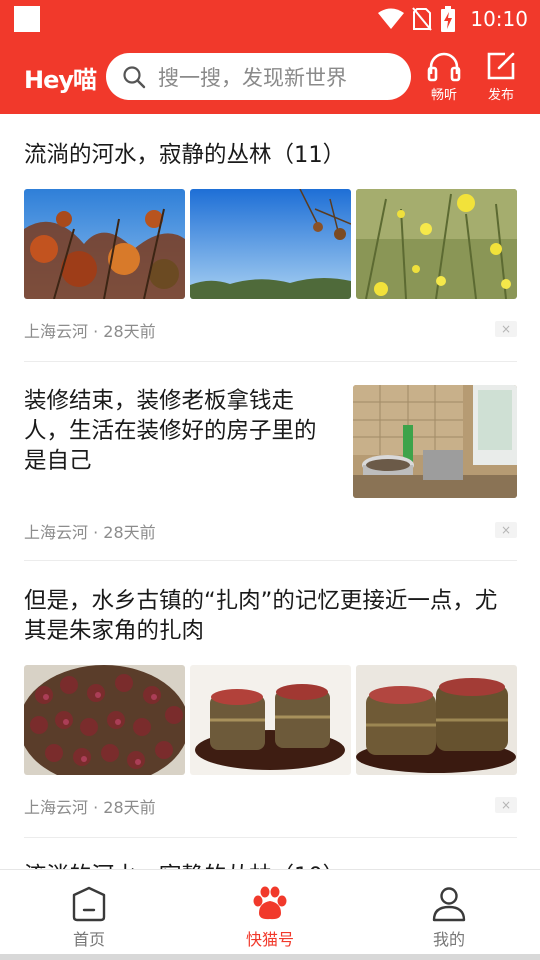 This screenshot has width=540, height=960. Describe the element at coordinates (391, 18) in the screenshot. I see `wifi-icon` at that location.